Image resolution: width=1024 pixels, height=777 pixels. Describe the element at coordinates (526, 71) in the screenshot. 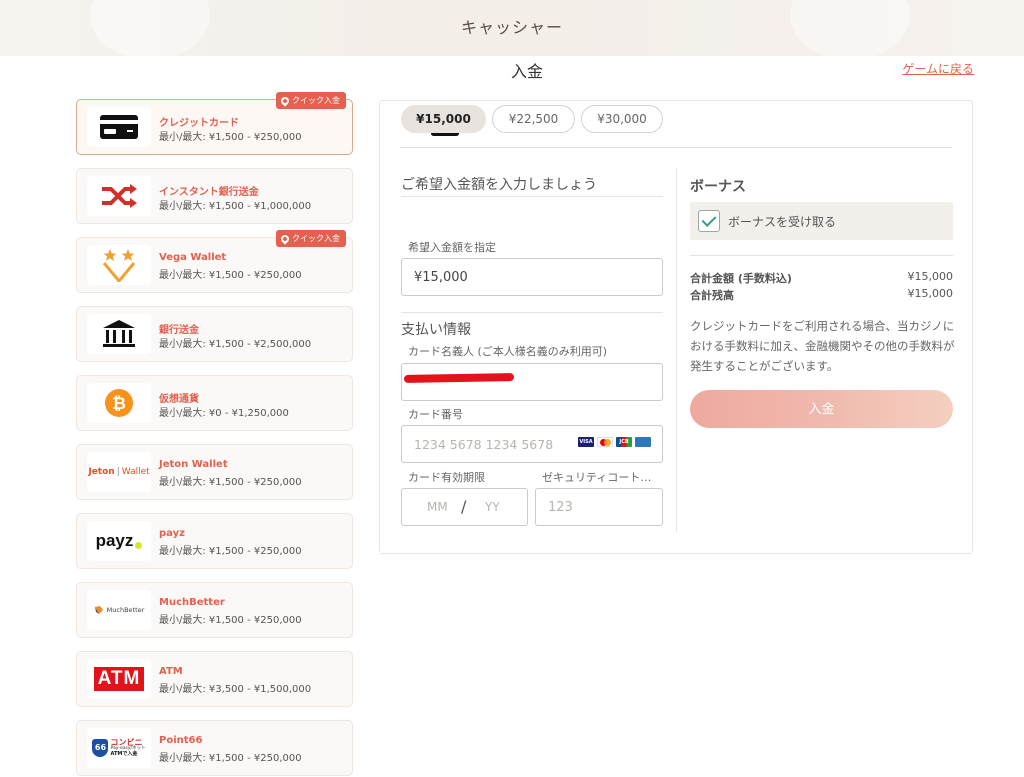

I see `page-title: 入金` at that location.